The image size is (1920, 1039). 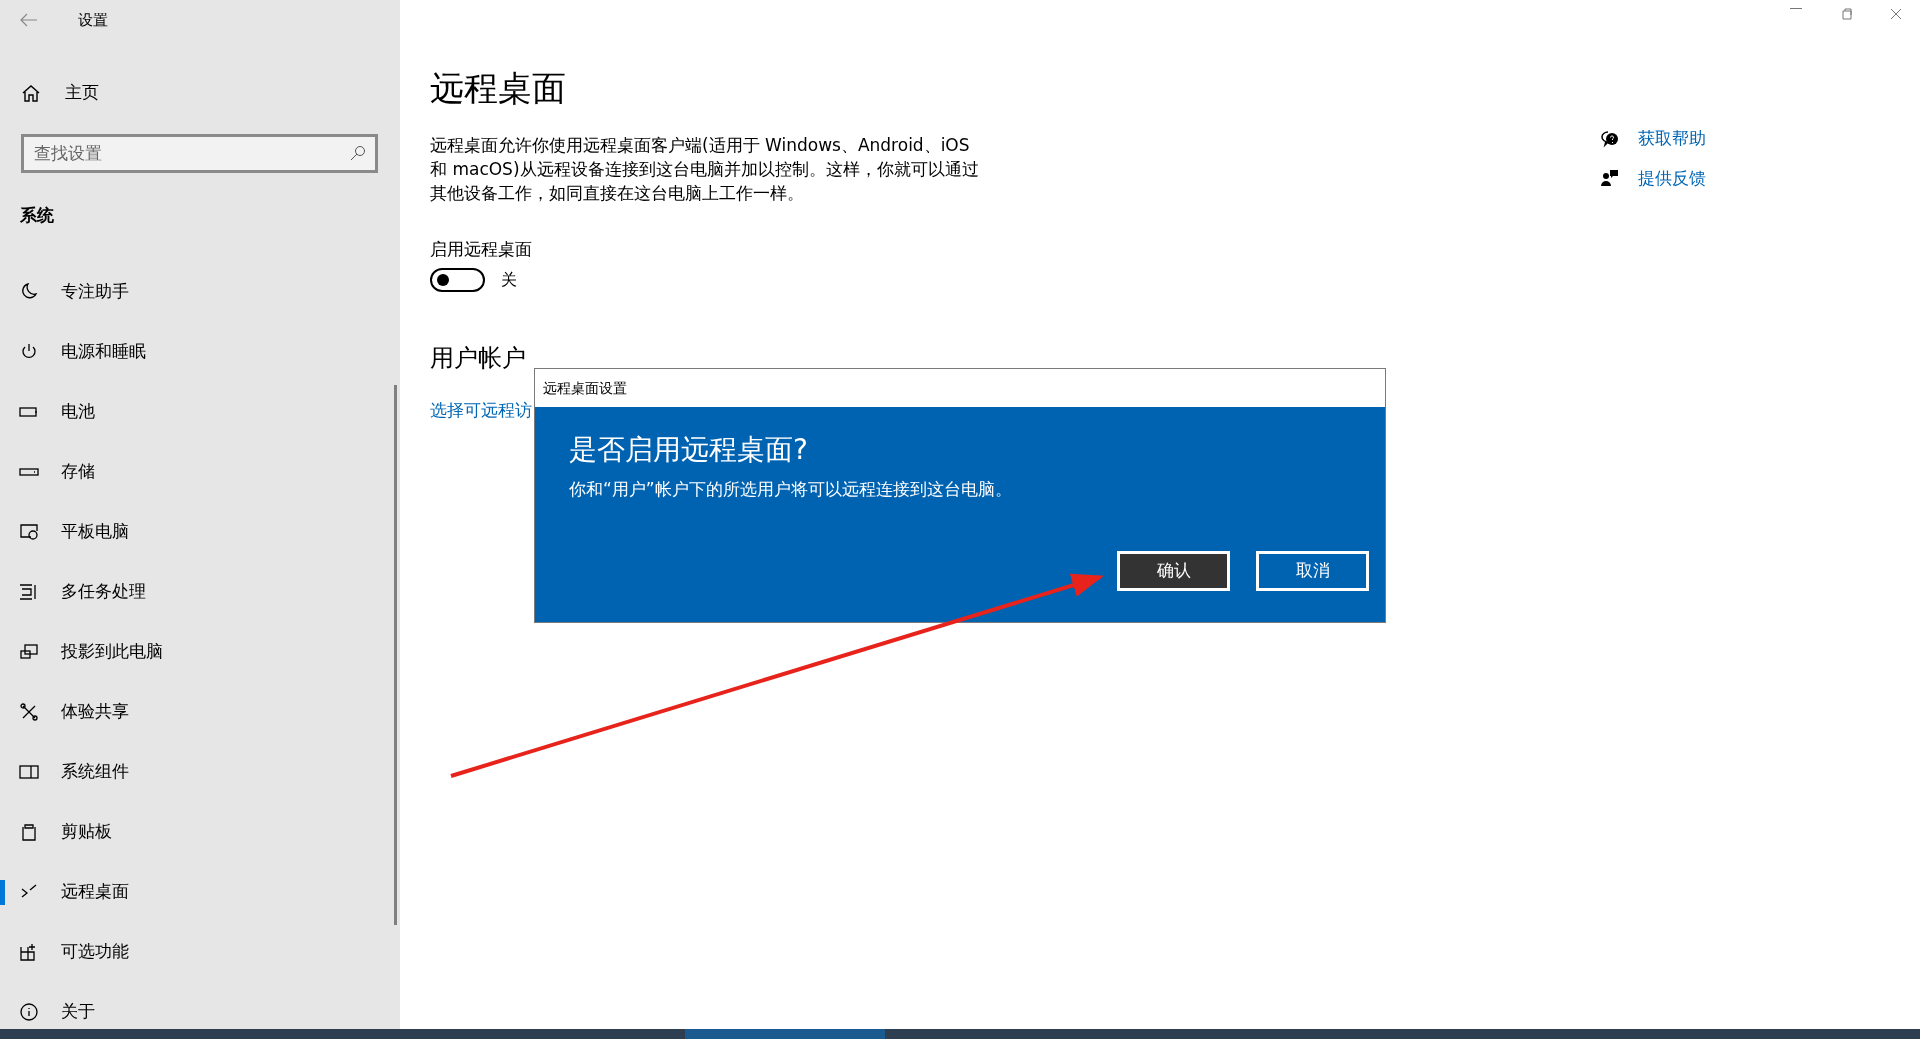 What do you see at coordinates (791, 489) in the screenshot?
I see `dialog-message: 你和“用户”帐户下的所选用户将可以远程连接到这台电脑。` at bounding box center [791, 489].